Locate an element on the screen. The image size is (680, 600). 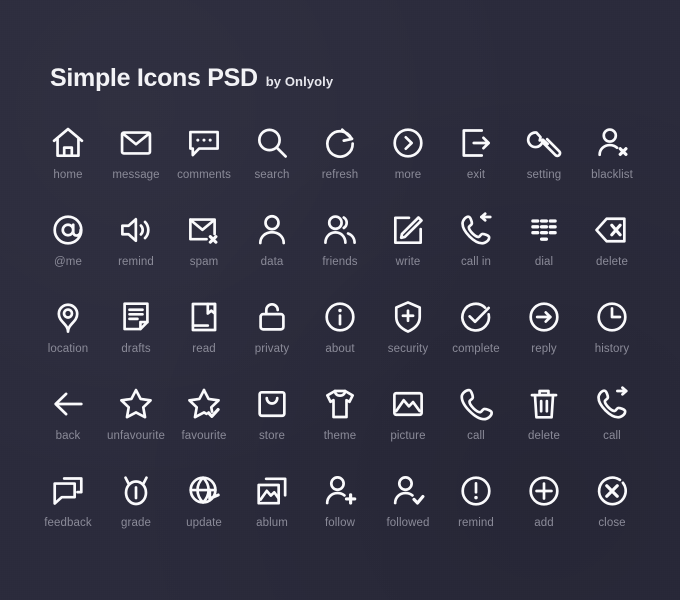
person-check-icon is located at coordinates (408, 491).